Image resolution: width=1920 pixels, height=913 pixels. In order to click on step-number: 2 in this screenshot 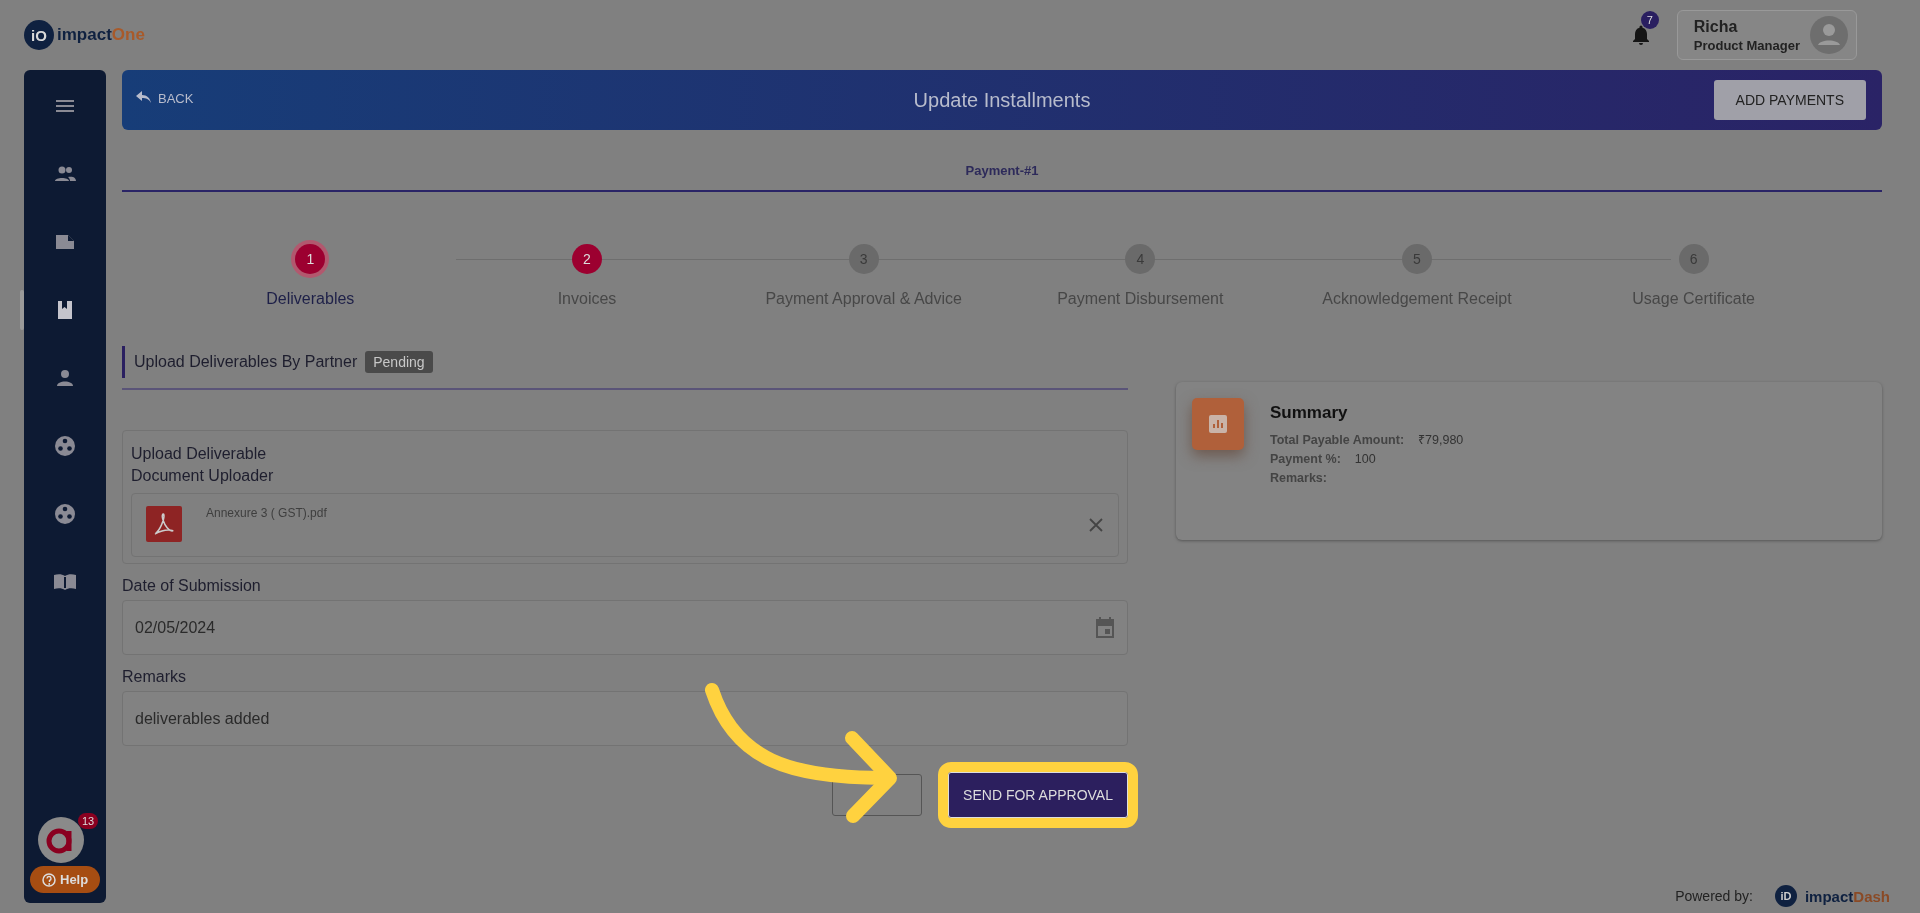, I will do `click(587, 259)`.